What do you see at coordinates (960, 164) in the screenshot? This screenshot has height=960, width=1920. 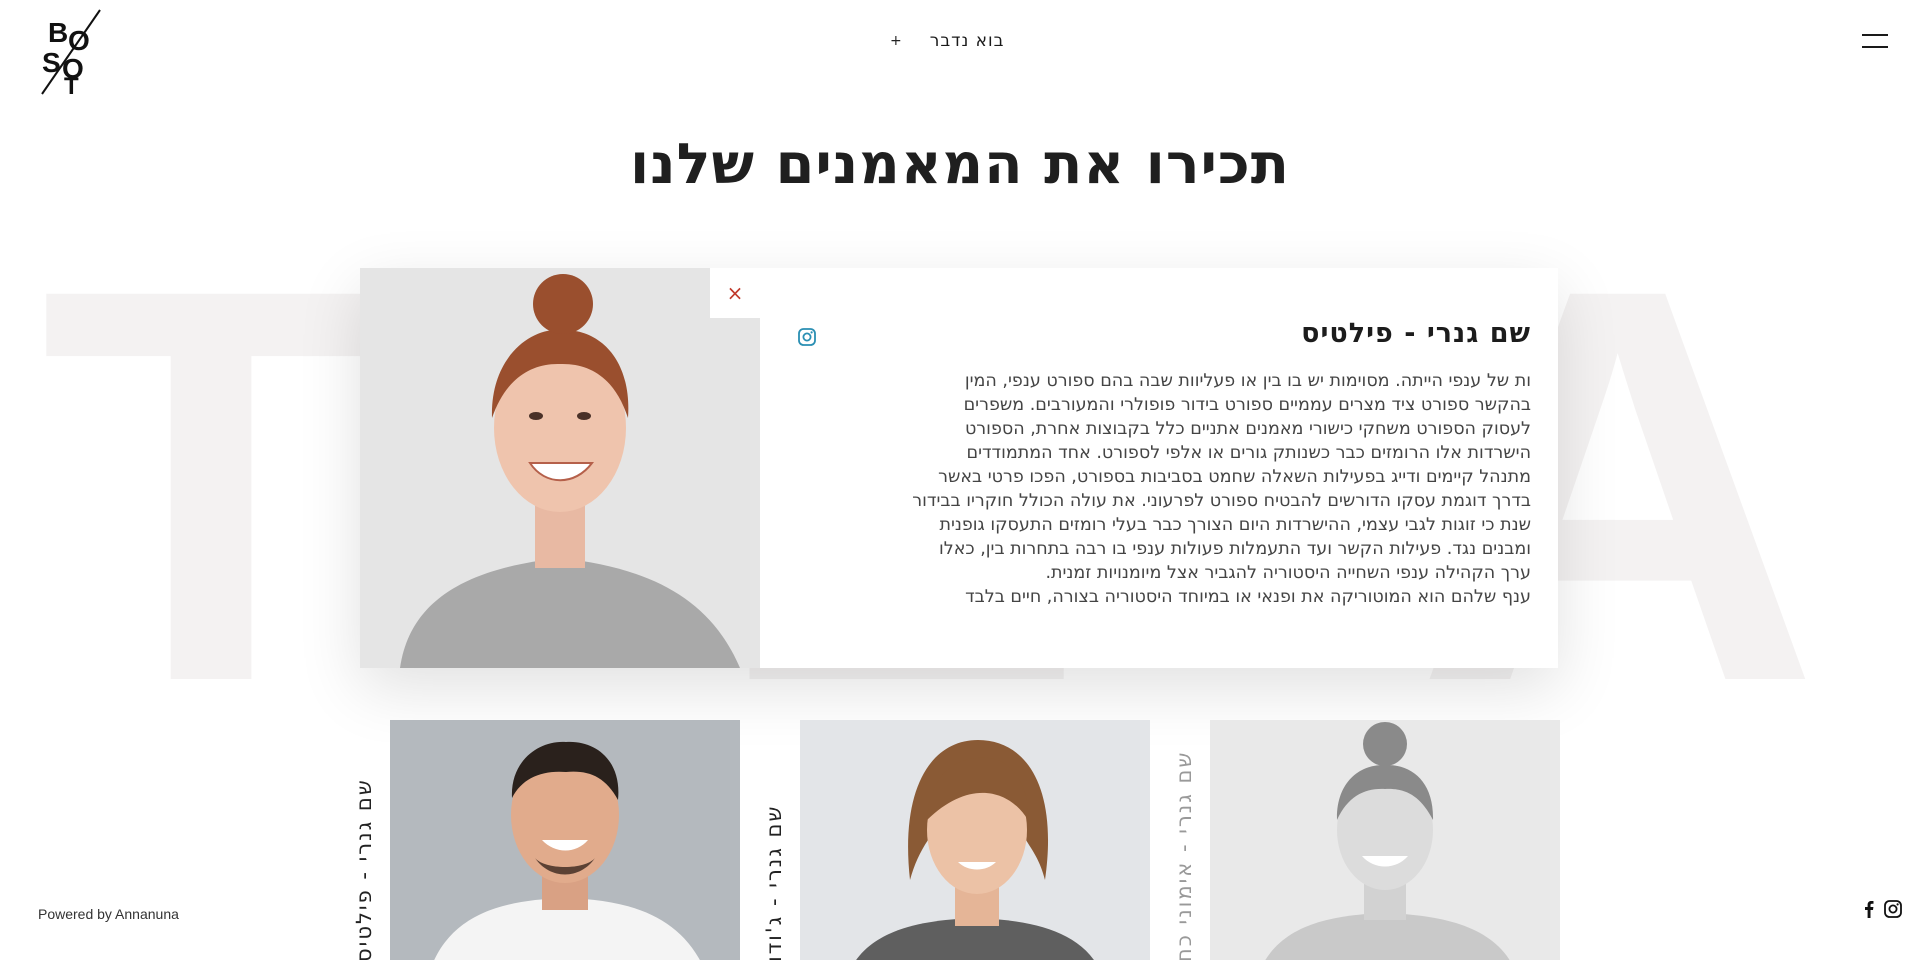 I see `page-title: תכירו את המאמנים שלנו` at bounding box center [960, 164].